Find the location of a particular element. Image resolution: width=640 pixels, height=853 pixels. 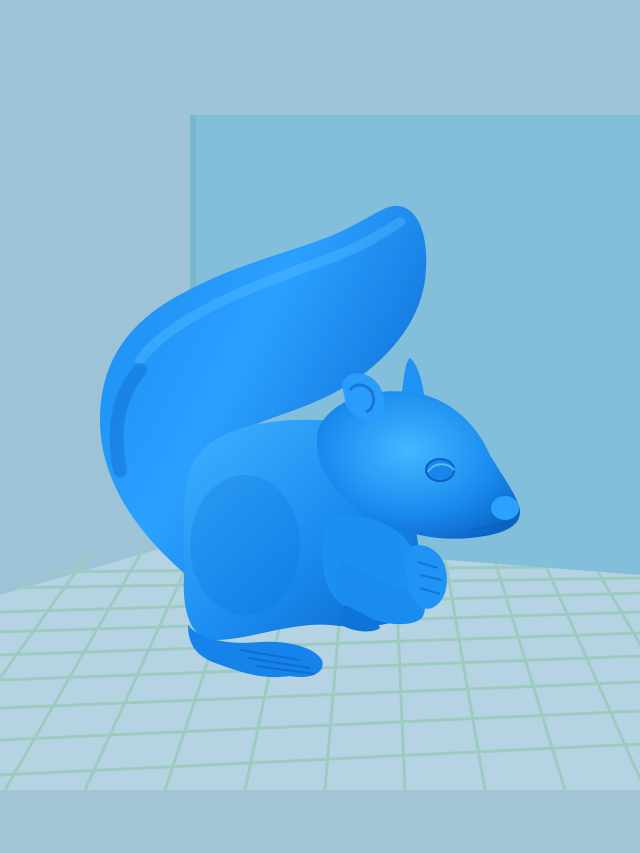

hind-thigh is located at coordinates (245, 545).